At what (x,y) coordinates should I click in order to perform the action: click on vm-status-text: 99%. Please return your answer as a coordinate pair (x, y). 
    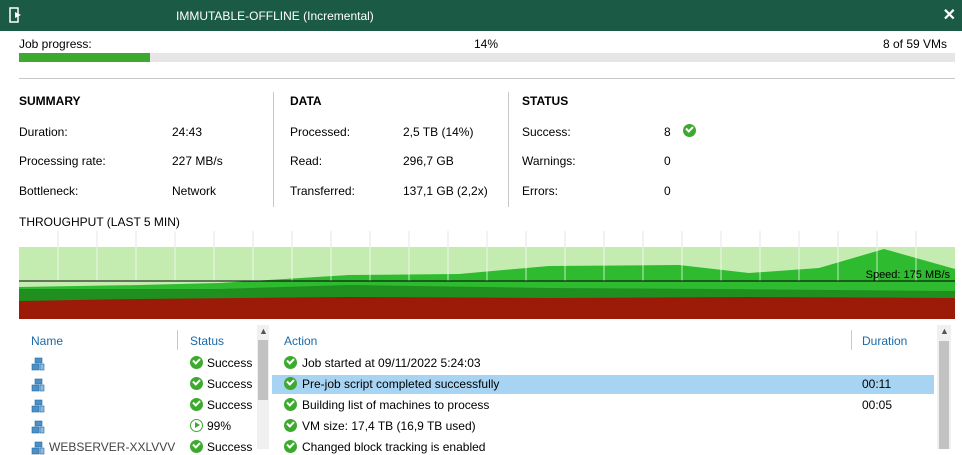
    Looking at the image, I should click on (219, 425).